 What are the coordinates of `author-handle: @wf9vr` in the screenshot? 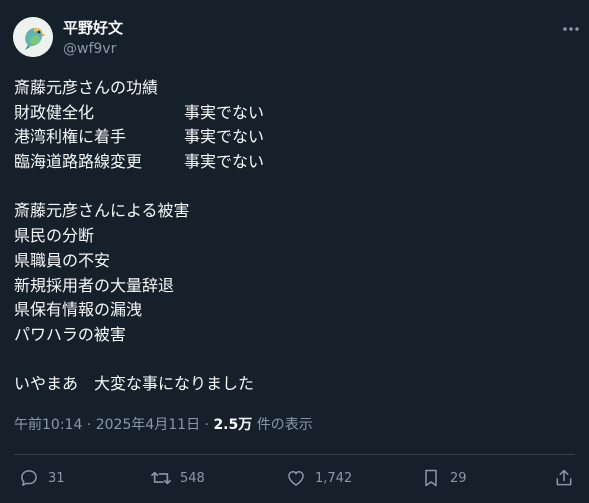 It's located at (89, 49).